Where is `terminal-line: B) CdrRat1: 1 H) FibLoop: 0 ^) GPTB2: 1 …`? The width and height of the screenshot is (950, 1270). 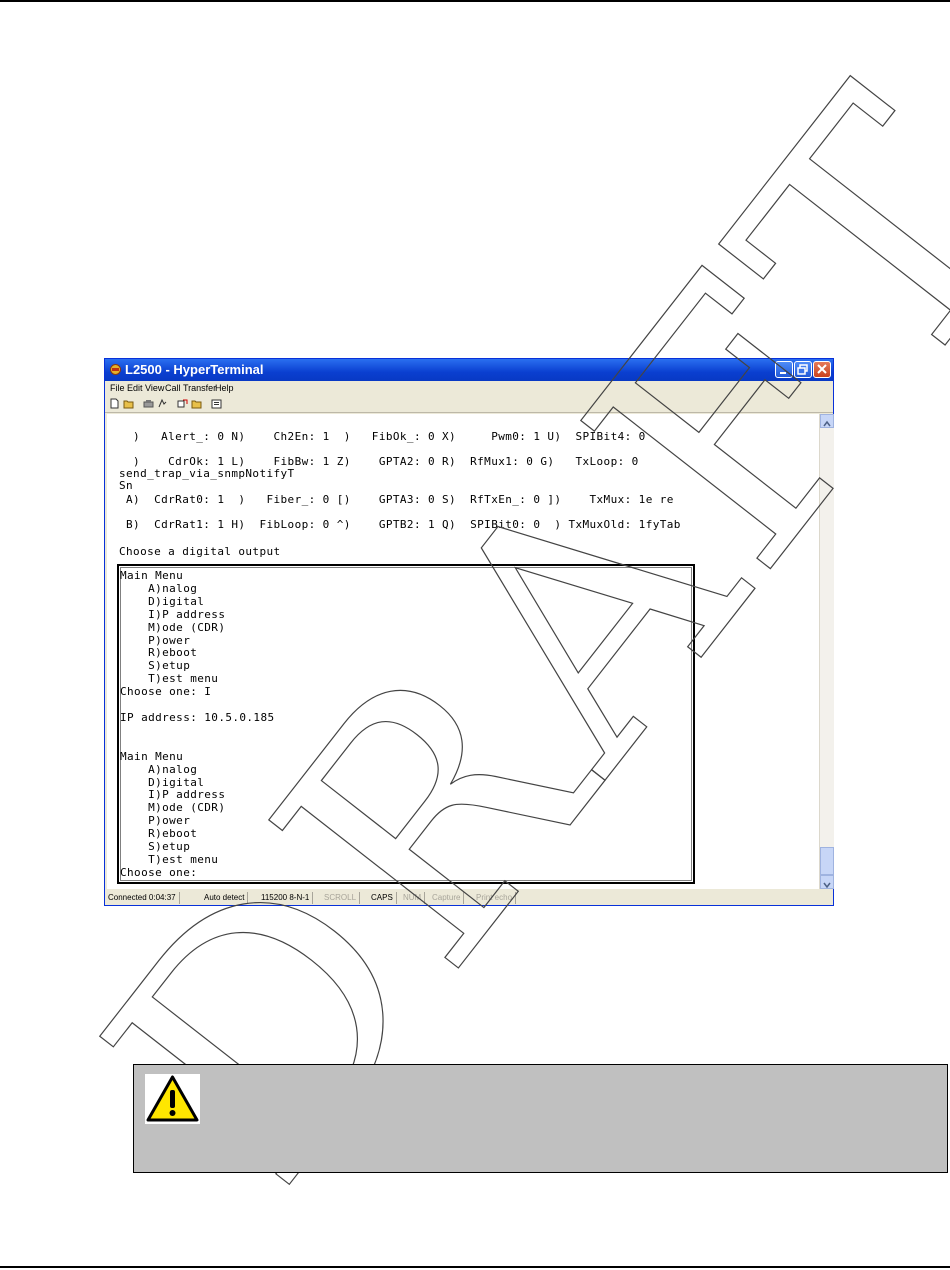 terminal-line: B) CdrRat1: 1 H) FibLoop: 0 ^) GPTB2: 1 … is located at coordinates (400, 524).